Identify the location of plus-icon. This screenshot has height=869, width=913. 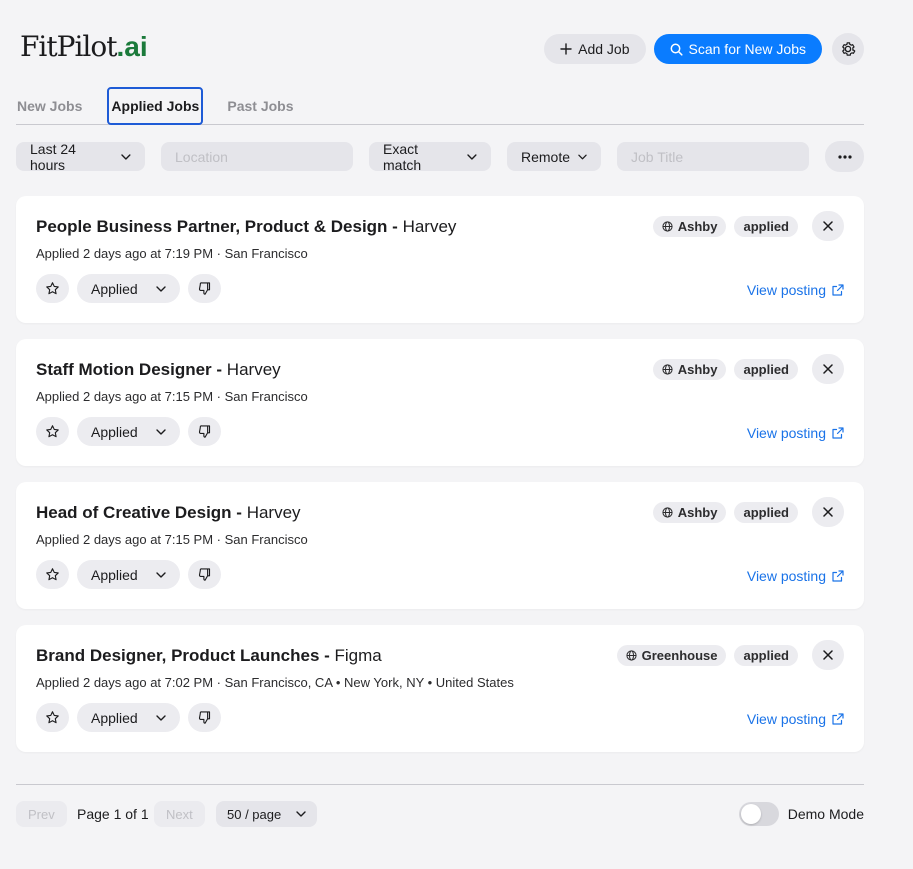
(566, 49).